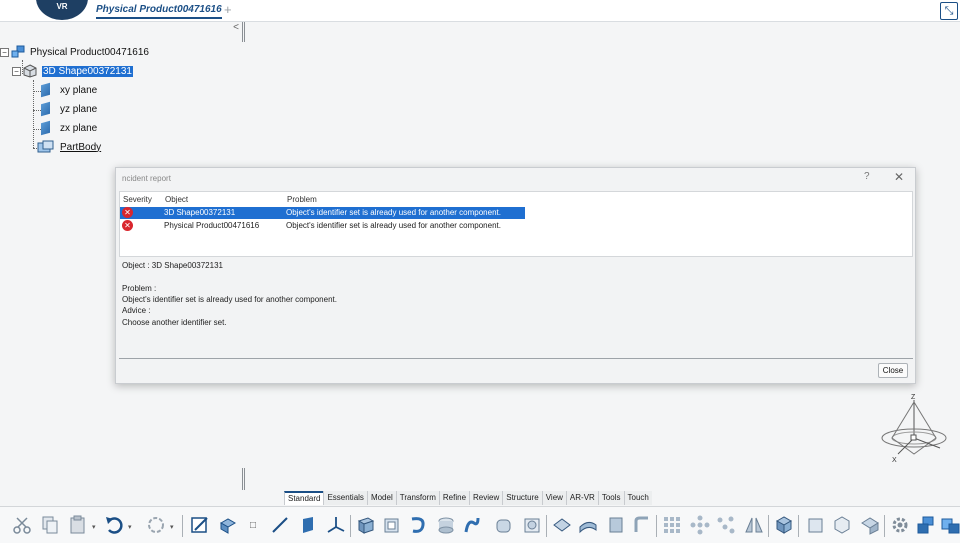  Describe the element at coordinates (137, 199) in the screenshot. I see `column-header: Severity` at that location.